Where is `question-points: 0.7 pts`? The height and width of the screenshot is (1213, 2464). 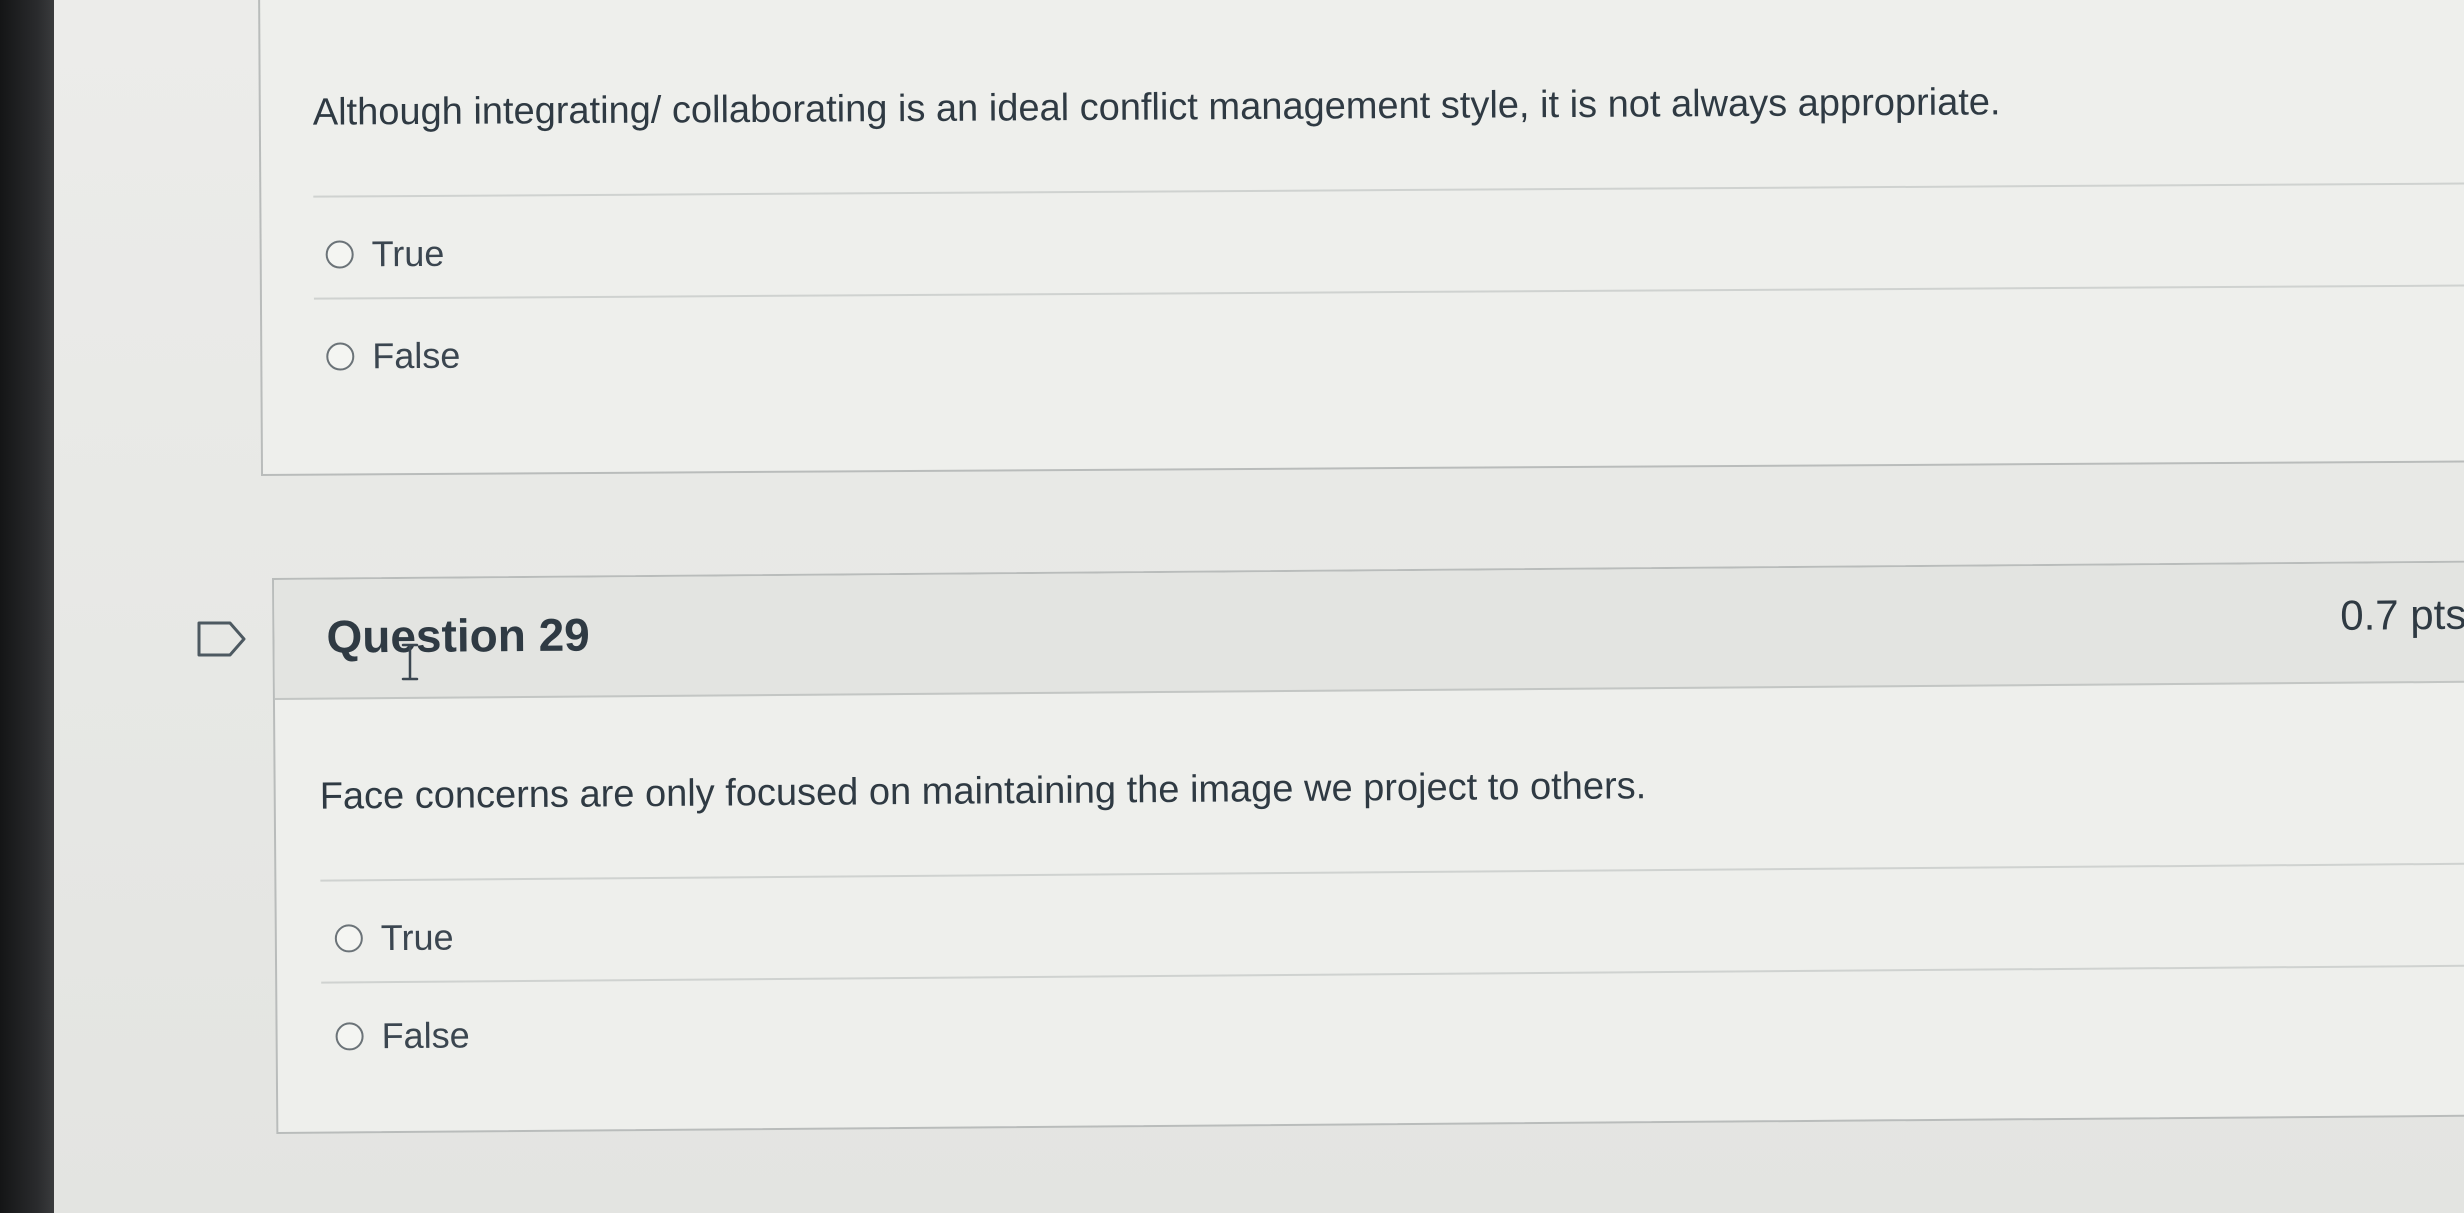 question-points: 0.7 pts is located at coordinates (2402, 614).